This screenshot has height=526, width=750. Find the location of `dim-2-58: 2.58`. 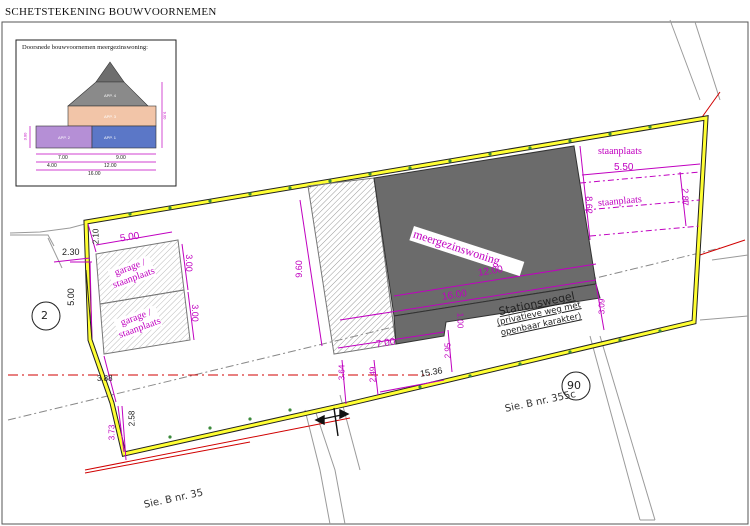

dim-2-58: 2.58 is located at coordinates (132, 418).